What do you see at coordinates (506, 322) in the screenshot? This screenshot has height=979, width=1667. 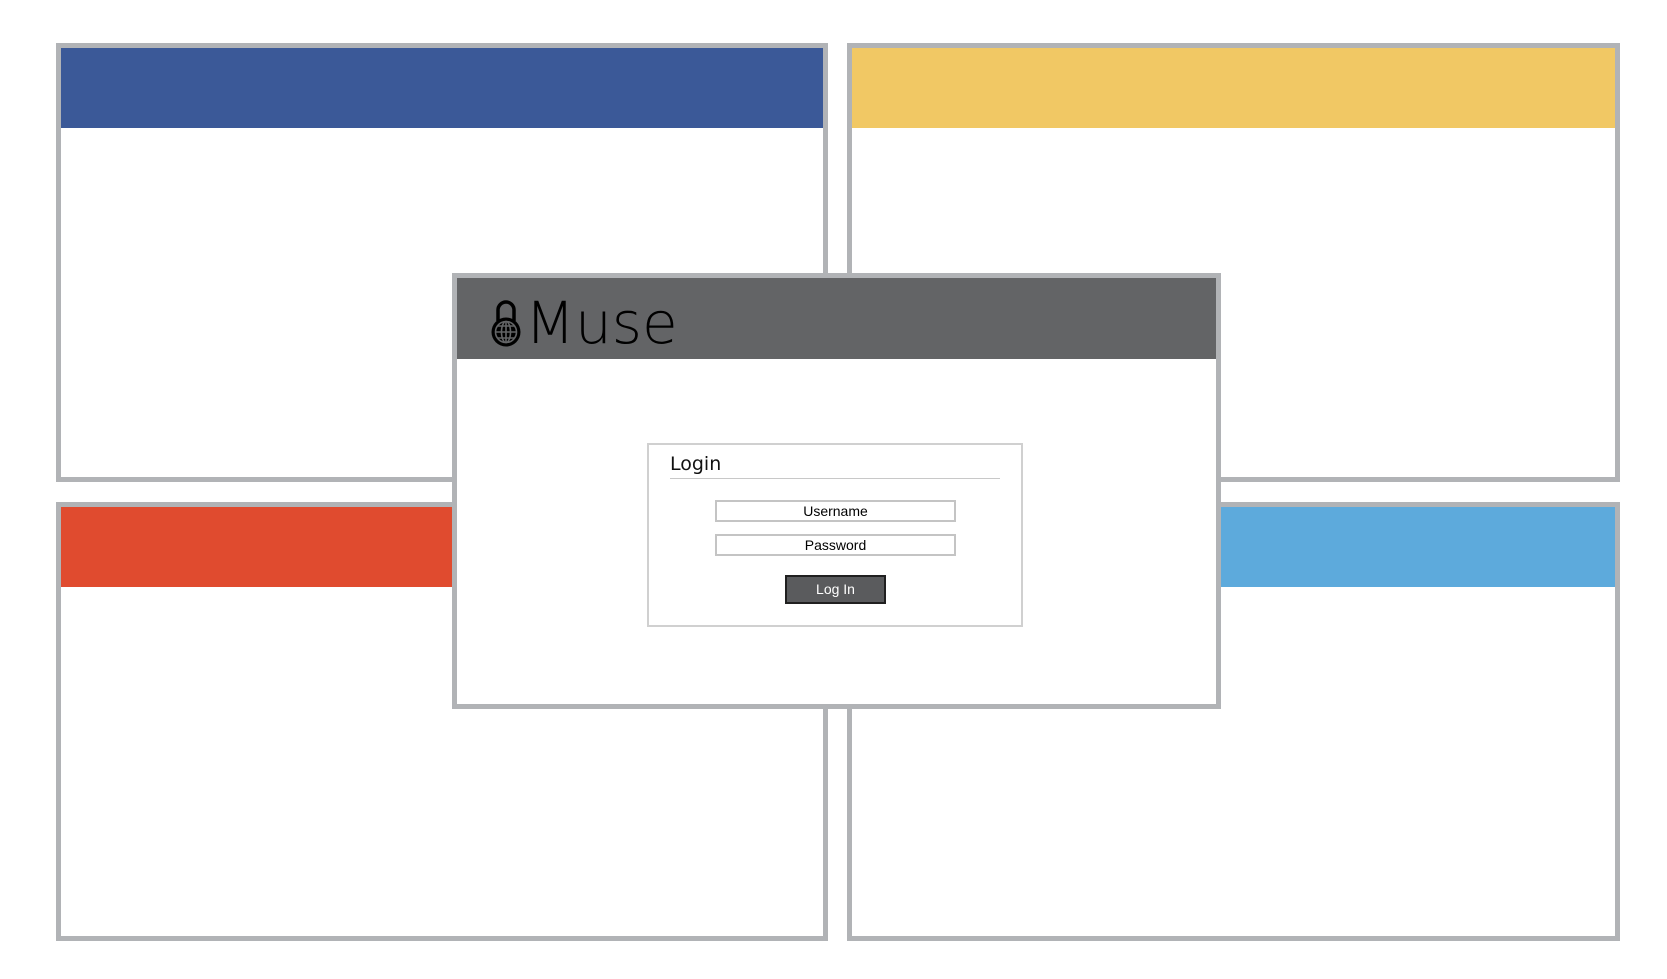 I see `lock-globe-icon` at bounding box center [506, 322].